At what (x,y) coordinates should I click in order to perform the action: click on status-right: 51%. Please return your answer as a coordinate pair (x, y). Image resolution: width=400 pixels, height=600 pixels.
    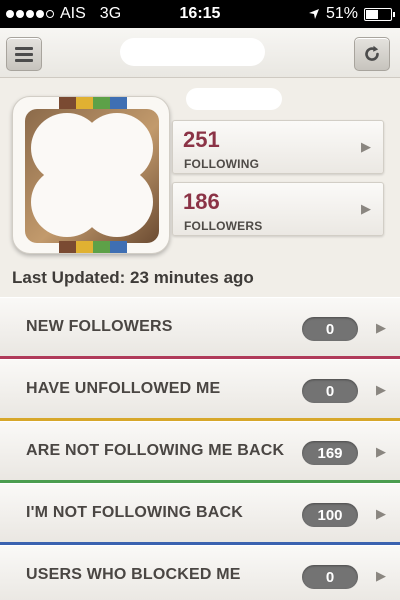
    Looking at the image, I should click on (351, 14).